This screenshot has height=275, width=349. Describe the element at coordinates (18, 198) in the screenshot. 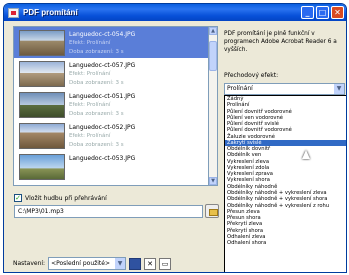

I see `music-checkbox: ✓` at that location.